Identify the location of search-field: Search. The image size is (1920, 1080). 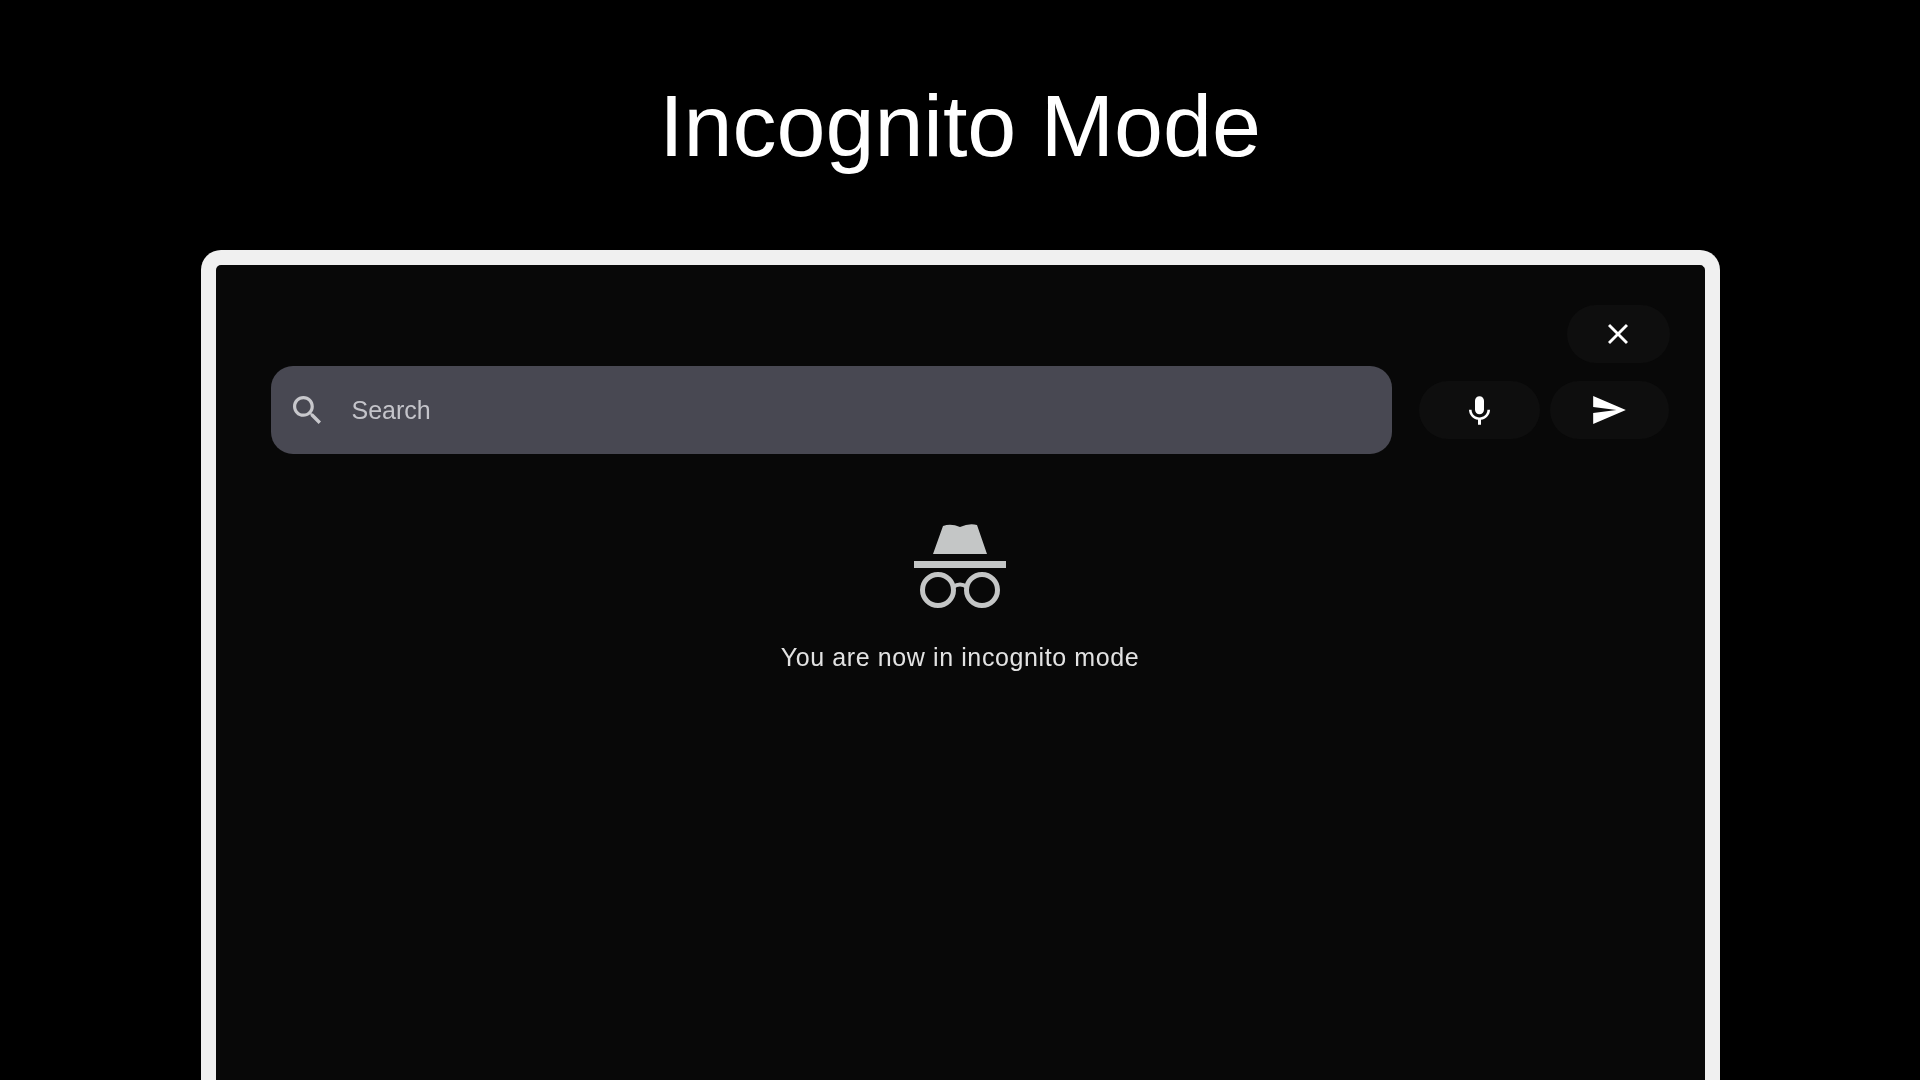
(831, 410).